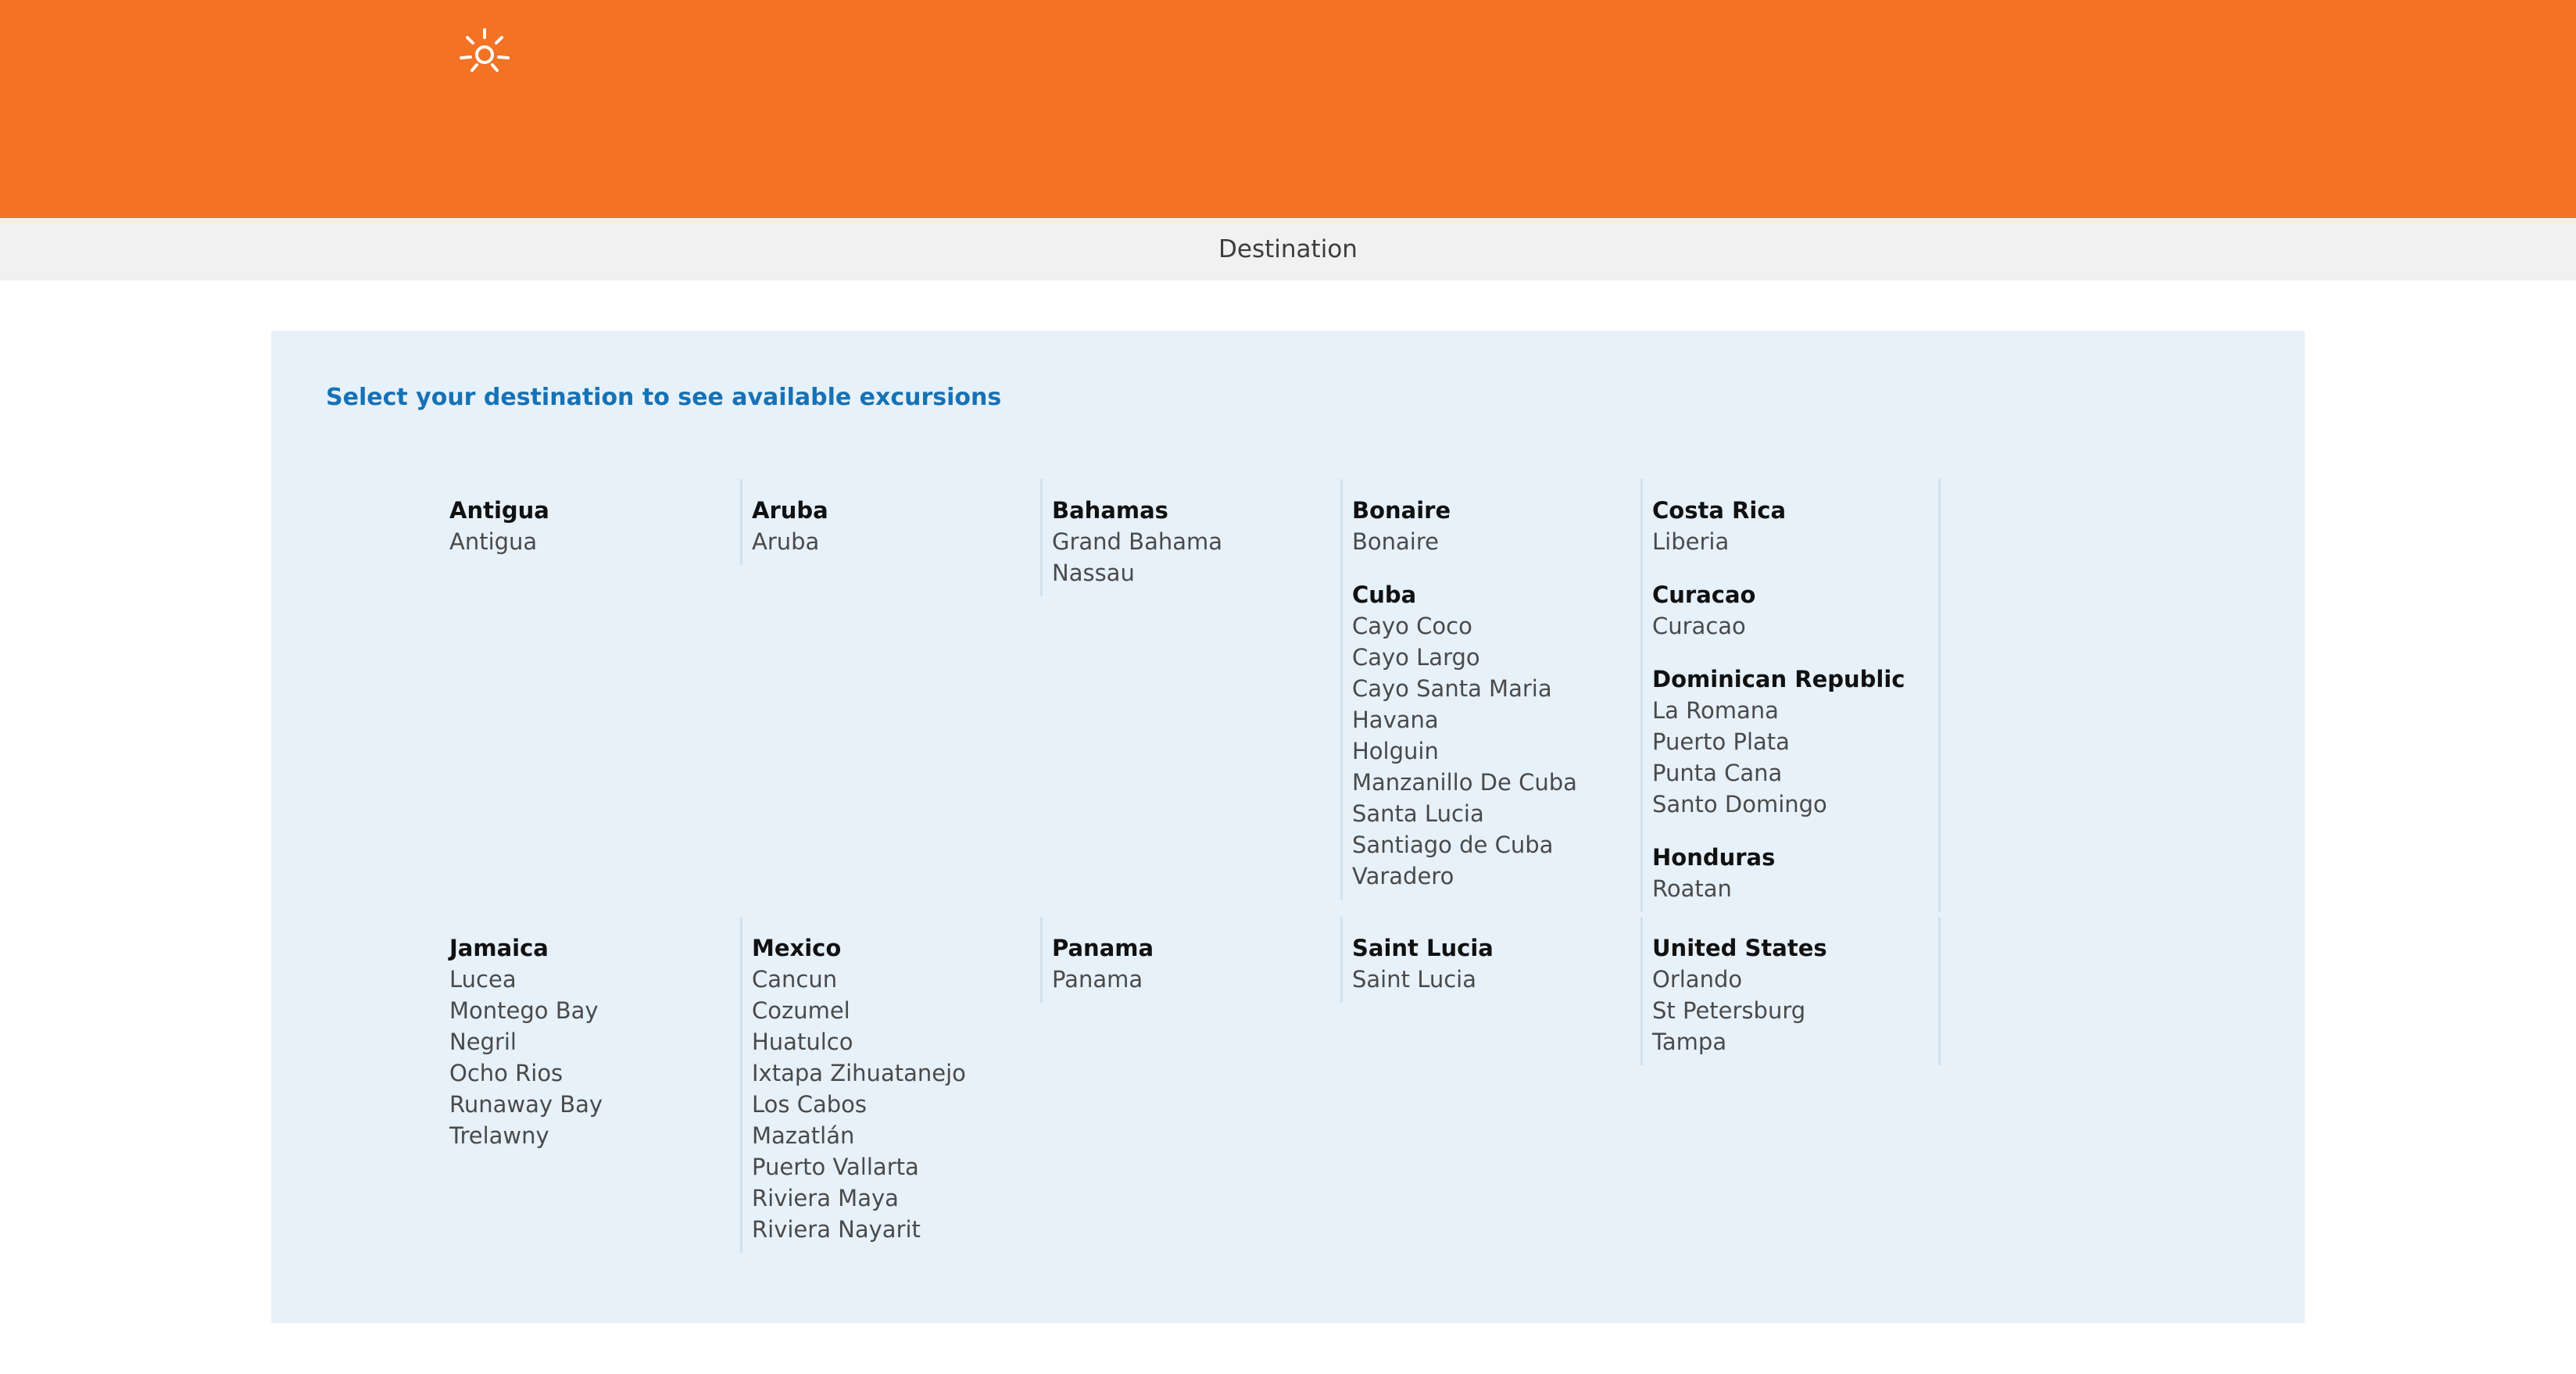 The height and width of the screenshot is (1374, 2576). What do you see at coordinates (1384, 594) in the screenshot?
I see `country-heading: Cuba` at bounding box center [1384, 594].